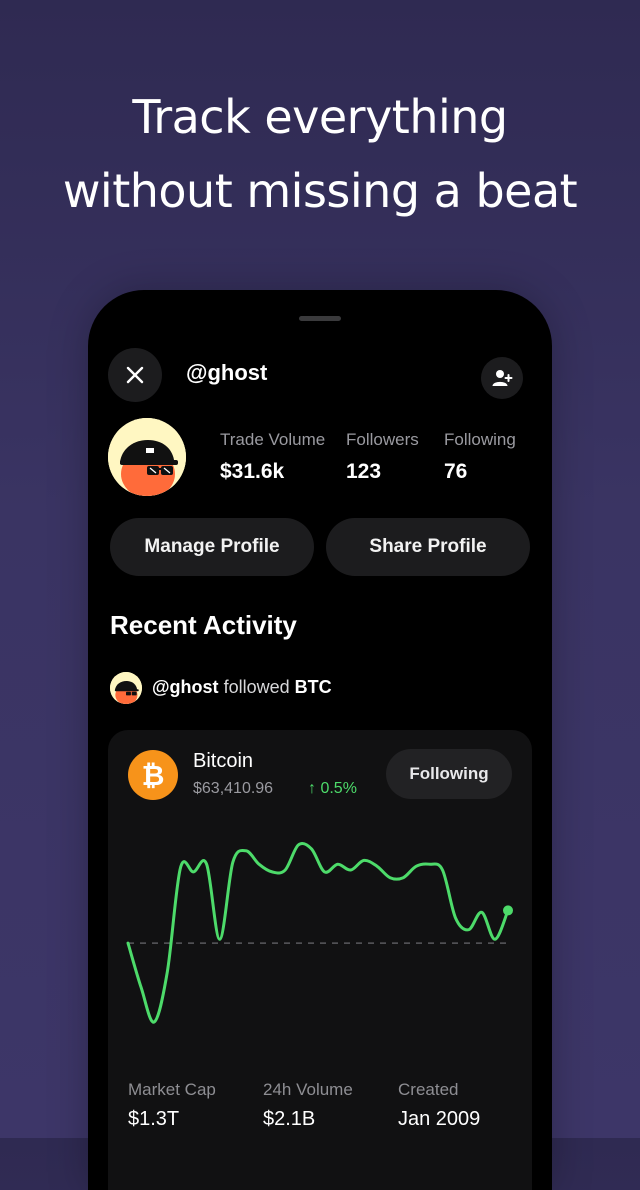 This screenshot has width=640, height=1190. I want to click on metric-created: Created Jan 2009, so click(439, 1105).